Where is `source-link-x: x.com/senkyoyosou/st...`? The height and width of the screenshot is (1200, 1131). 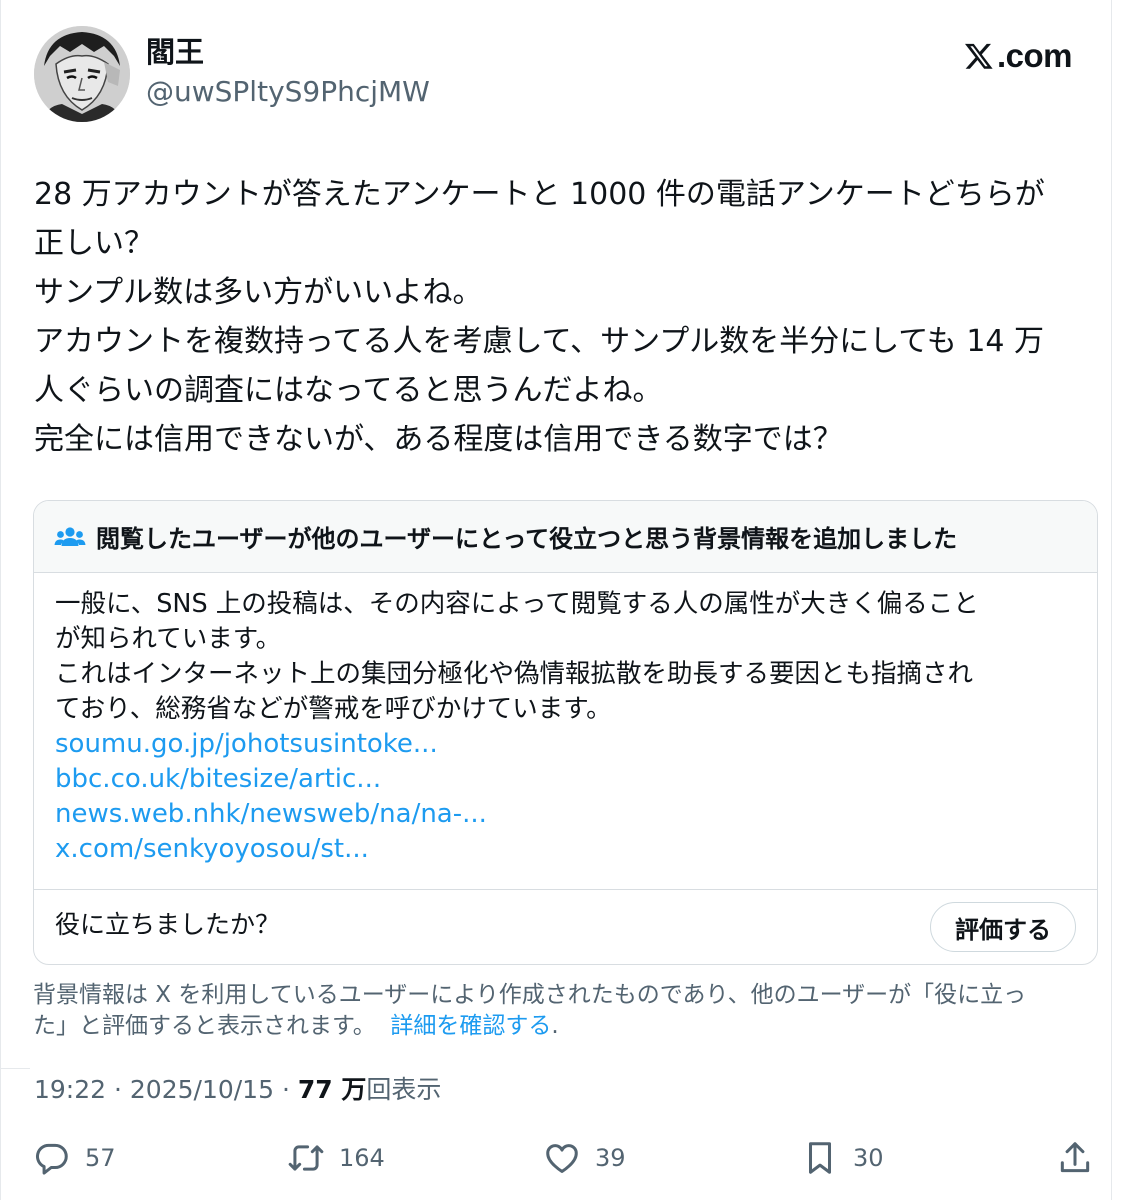
source-link-x: x.com/senkyoyosou/st... is located at coordinates (570, 849).